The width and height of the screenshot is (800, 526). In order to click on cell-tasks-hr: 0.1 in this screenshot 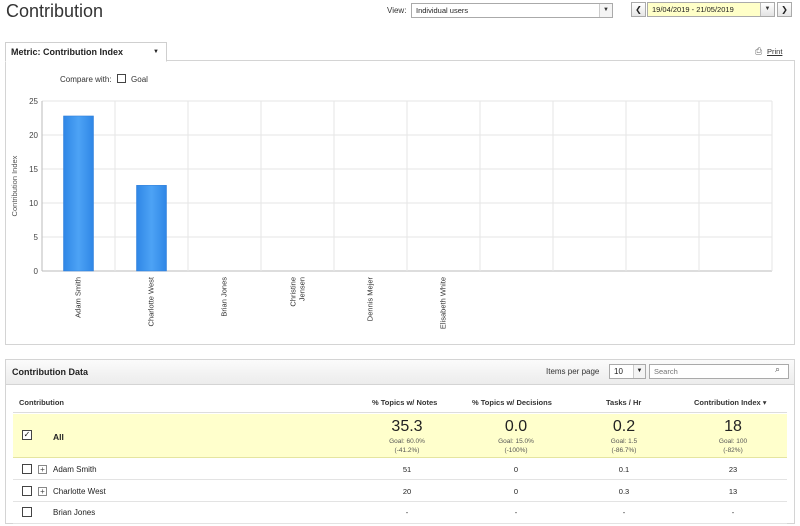, I will do `click(624, 469)`.